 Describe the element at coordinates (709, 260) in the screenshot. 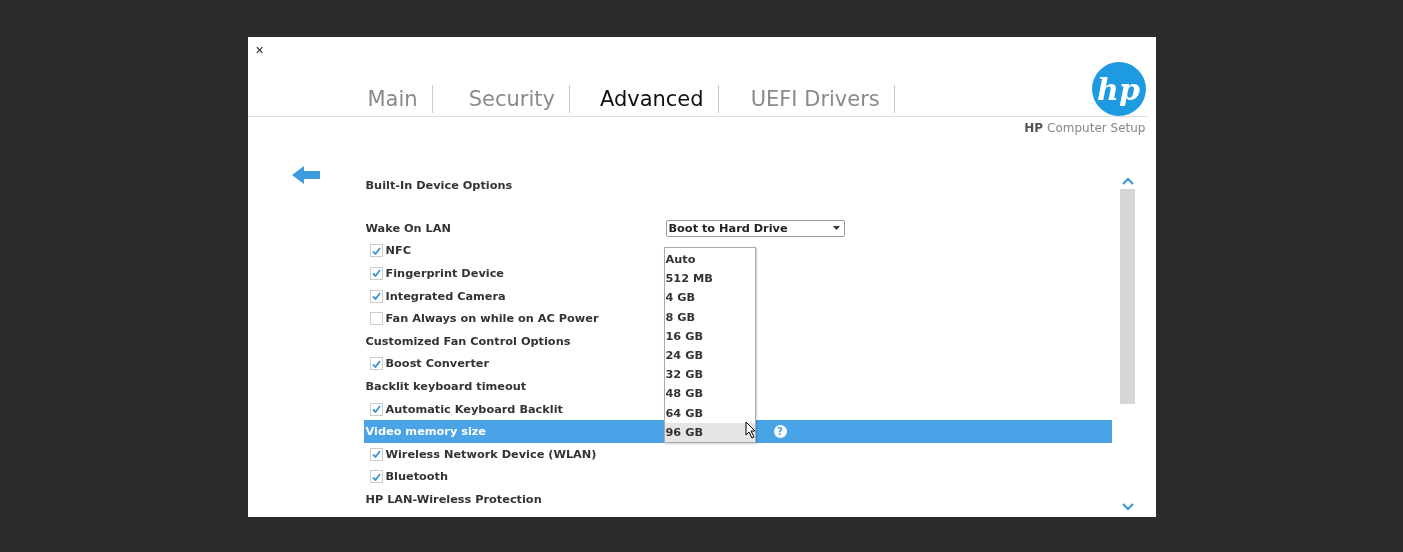

I see `dropdown-option: Auto` at that location.